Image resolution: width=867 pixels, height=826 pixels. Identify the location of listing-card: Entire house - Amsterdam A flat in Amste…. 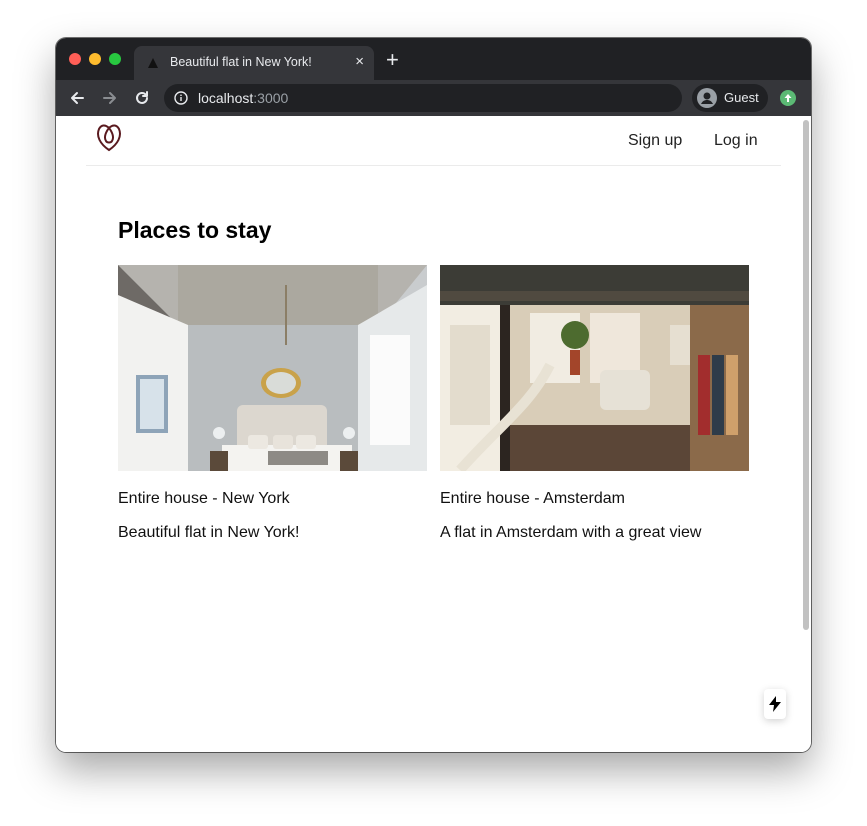
(594, 410).